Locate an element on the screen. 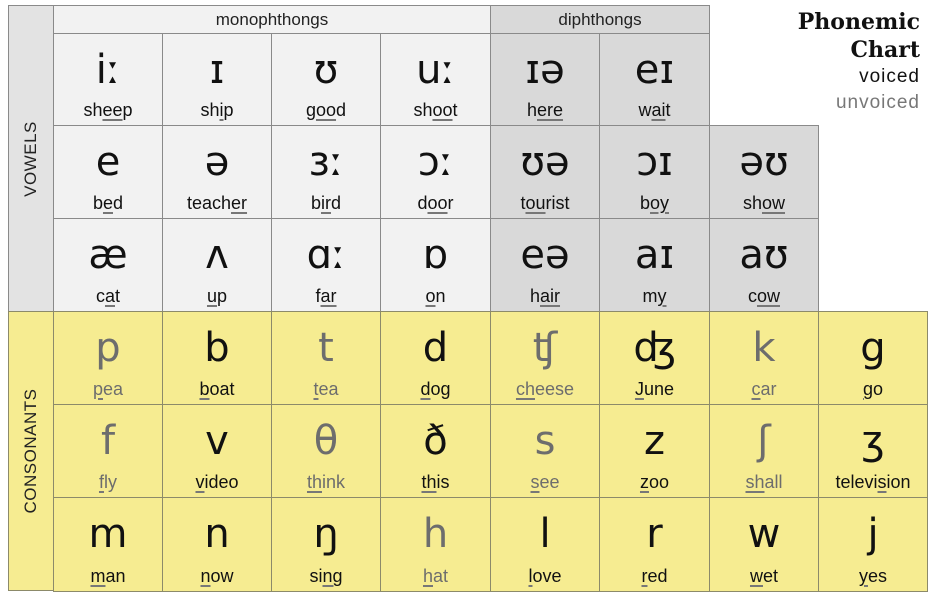  example-word: show is located at coordinates (764, 203).